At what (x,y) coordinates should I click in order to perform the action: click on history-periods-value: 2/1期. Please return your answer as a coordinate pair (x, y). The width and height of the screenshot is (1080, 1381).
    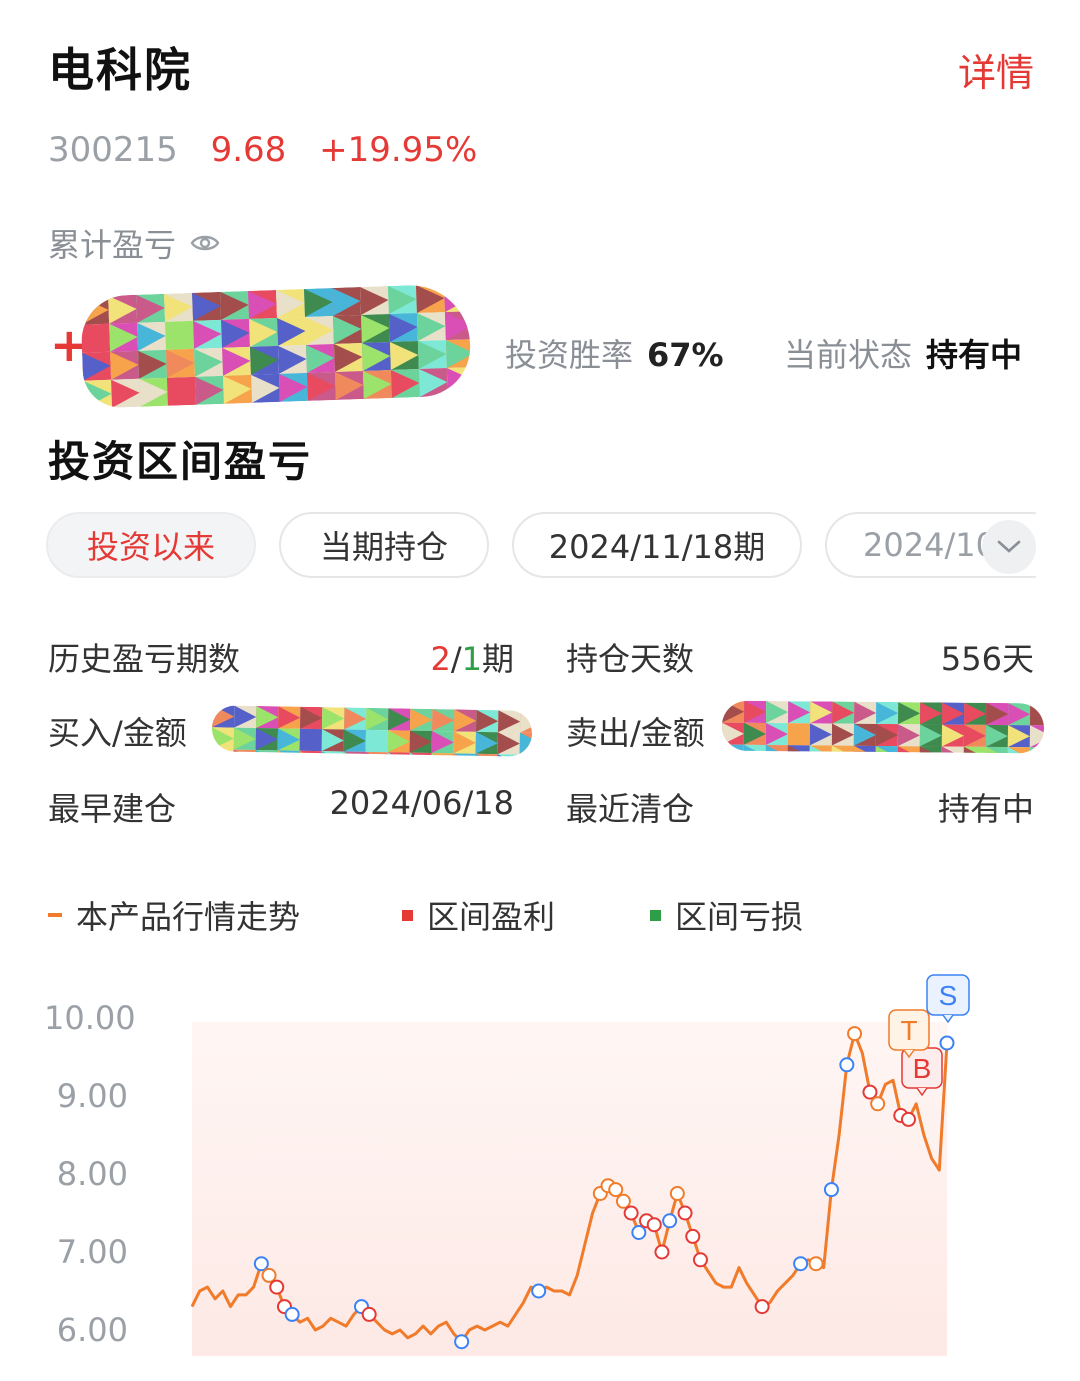
    Looking at the image, I should click on (472, 657).